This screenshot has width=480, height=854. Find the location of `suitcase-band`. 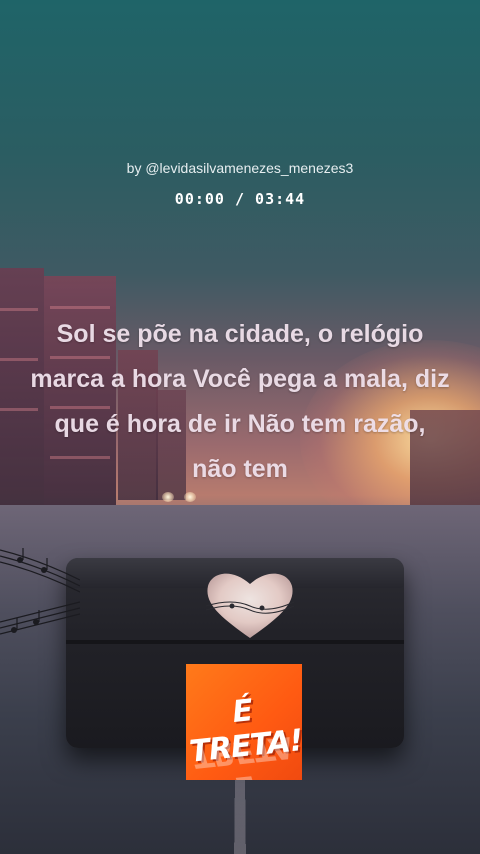

suitcase-band is located at coordinates (235, 642).